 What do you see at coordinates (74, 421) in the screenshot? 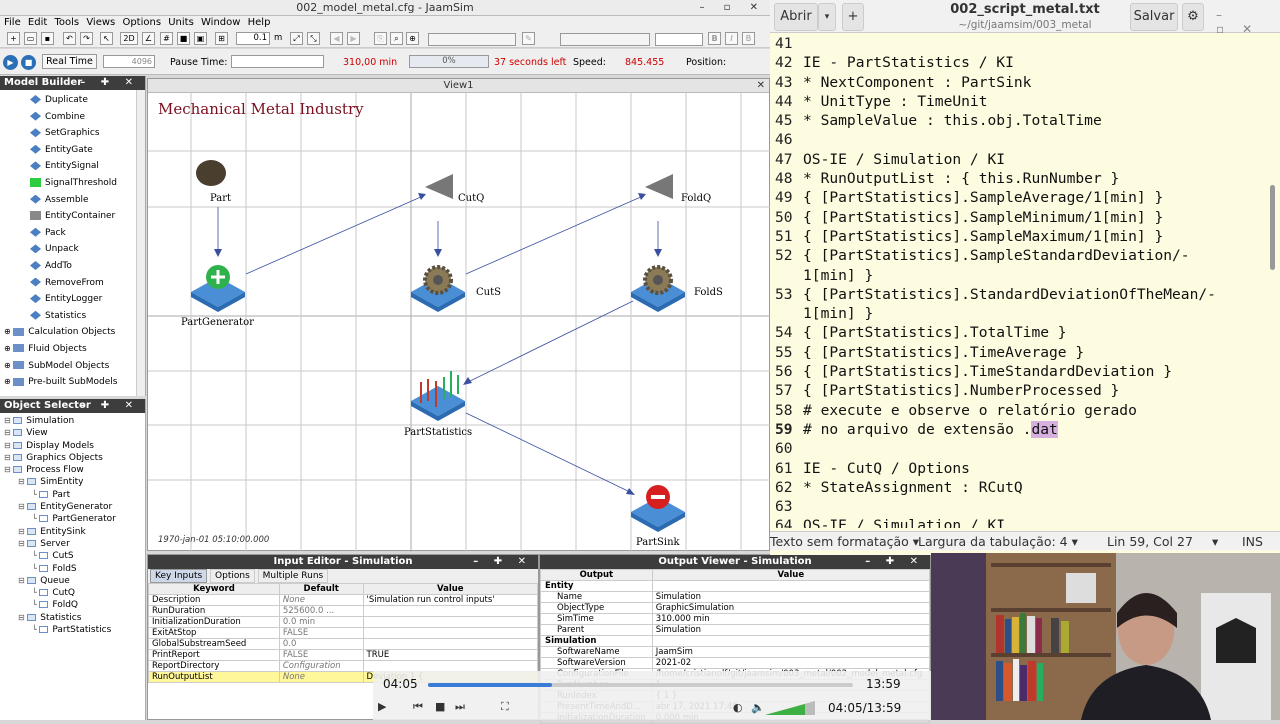
I see `tree-item: ⊟ Simulation` at bounding box center [74, 421].